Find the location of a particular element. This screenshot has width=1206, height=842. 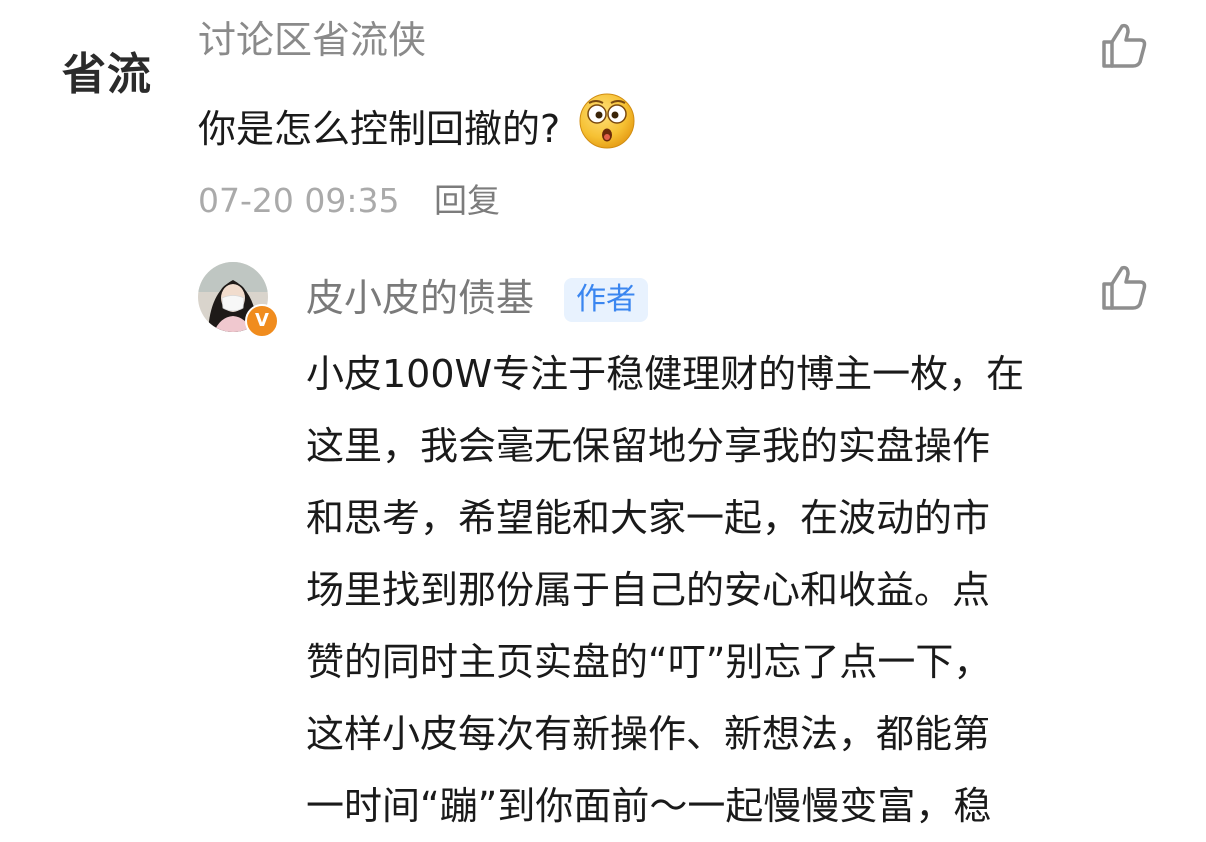

verified-badge-icon: V is located at coordinates (262, 321).